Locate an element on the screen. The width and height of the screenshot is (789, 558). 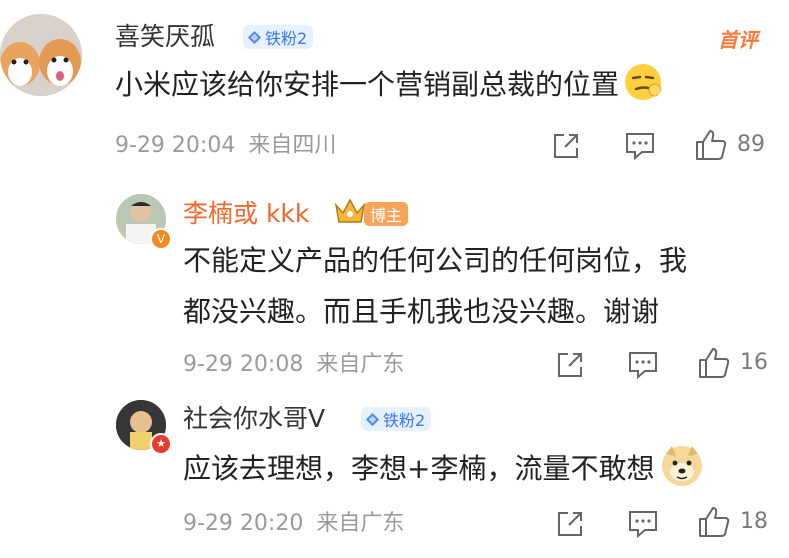
avatar is located at coordinates (41, 55).